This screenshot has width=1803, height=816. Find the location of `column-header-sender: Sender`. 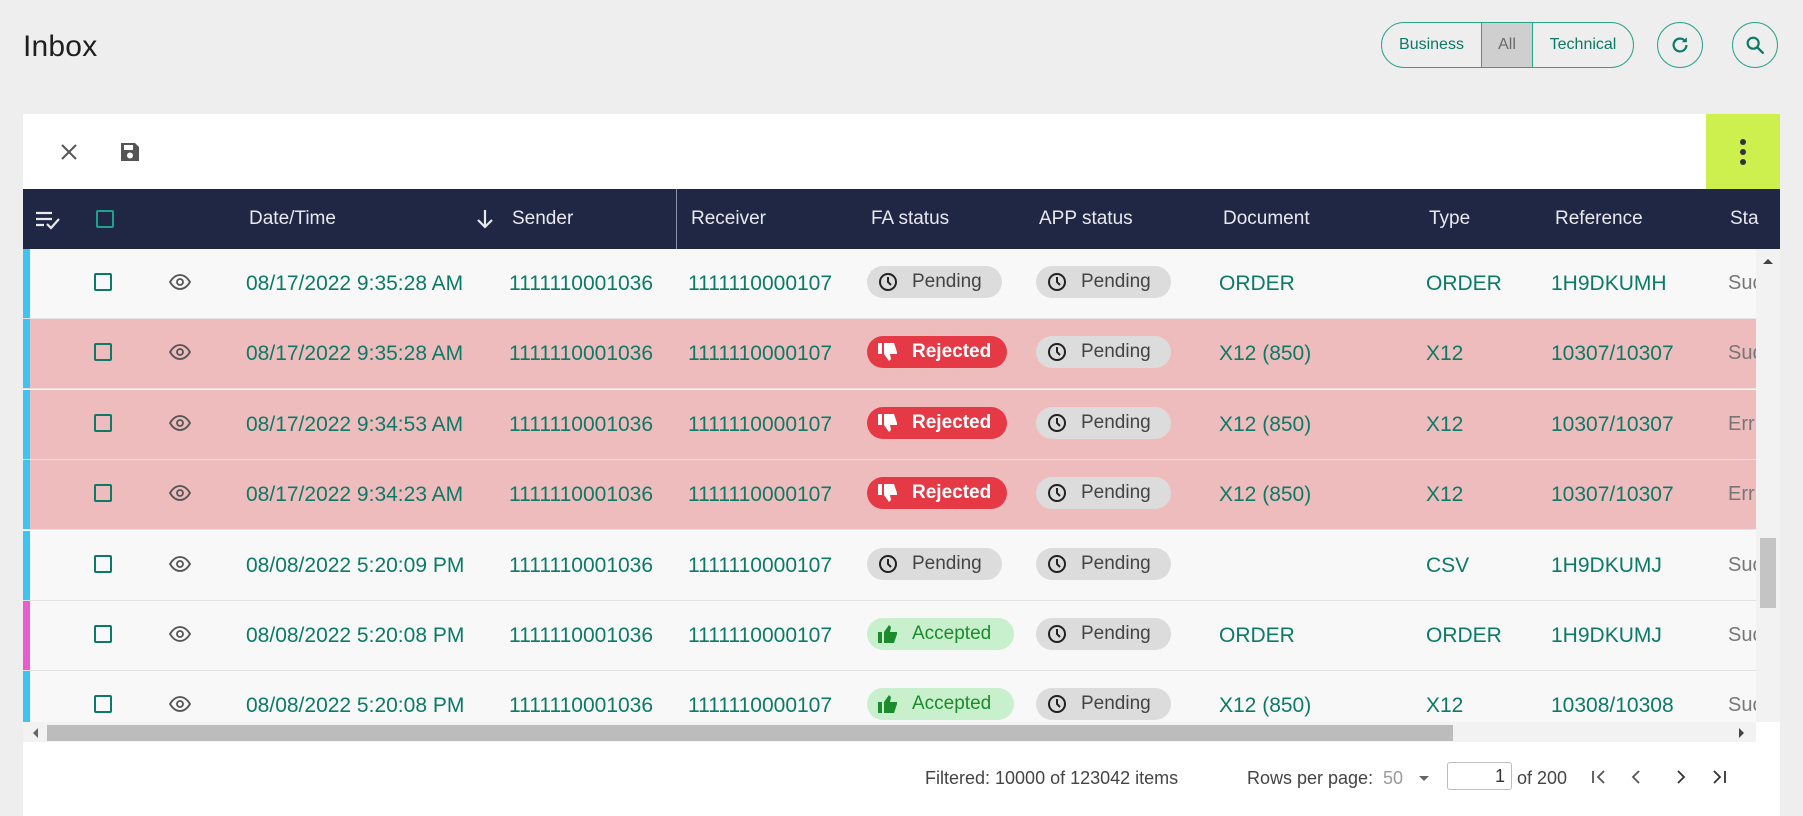

column-header-sender: Sender is located at coordinates (542, 219).